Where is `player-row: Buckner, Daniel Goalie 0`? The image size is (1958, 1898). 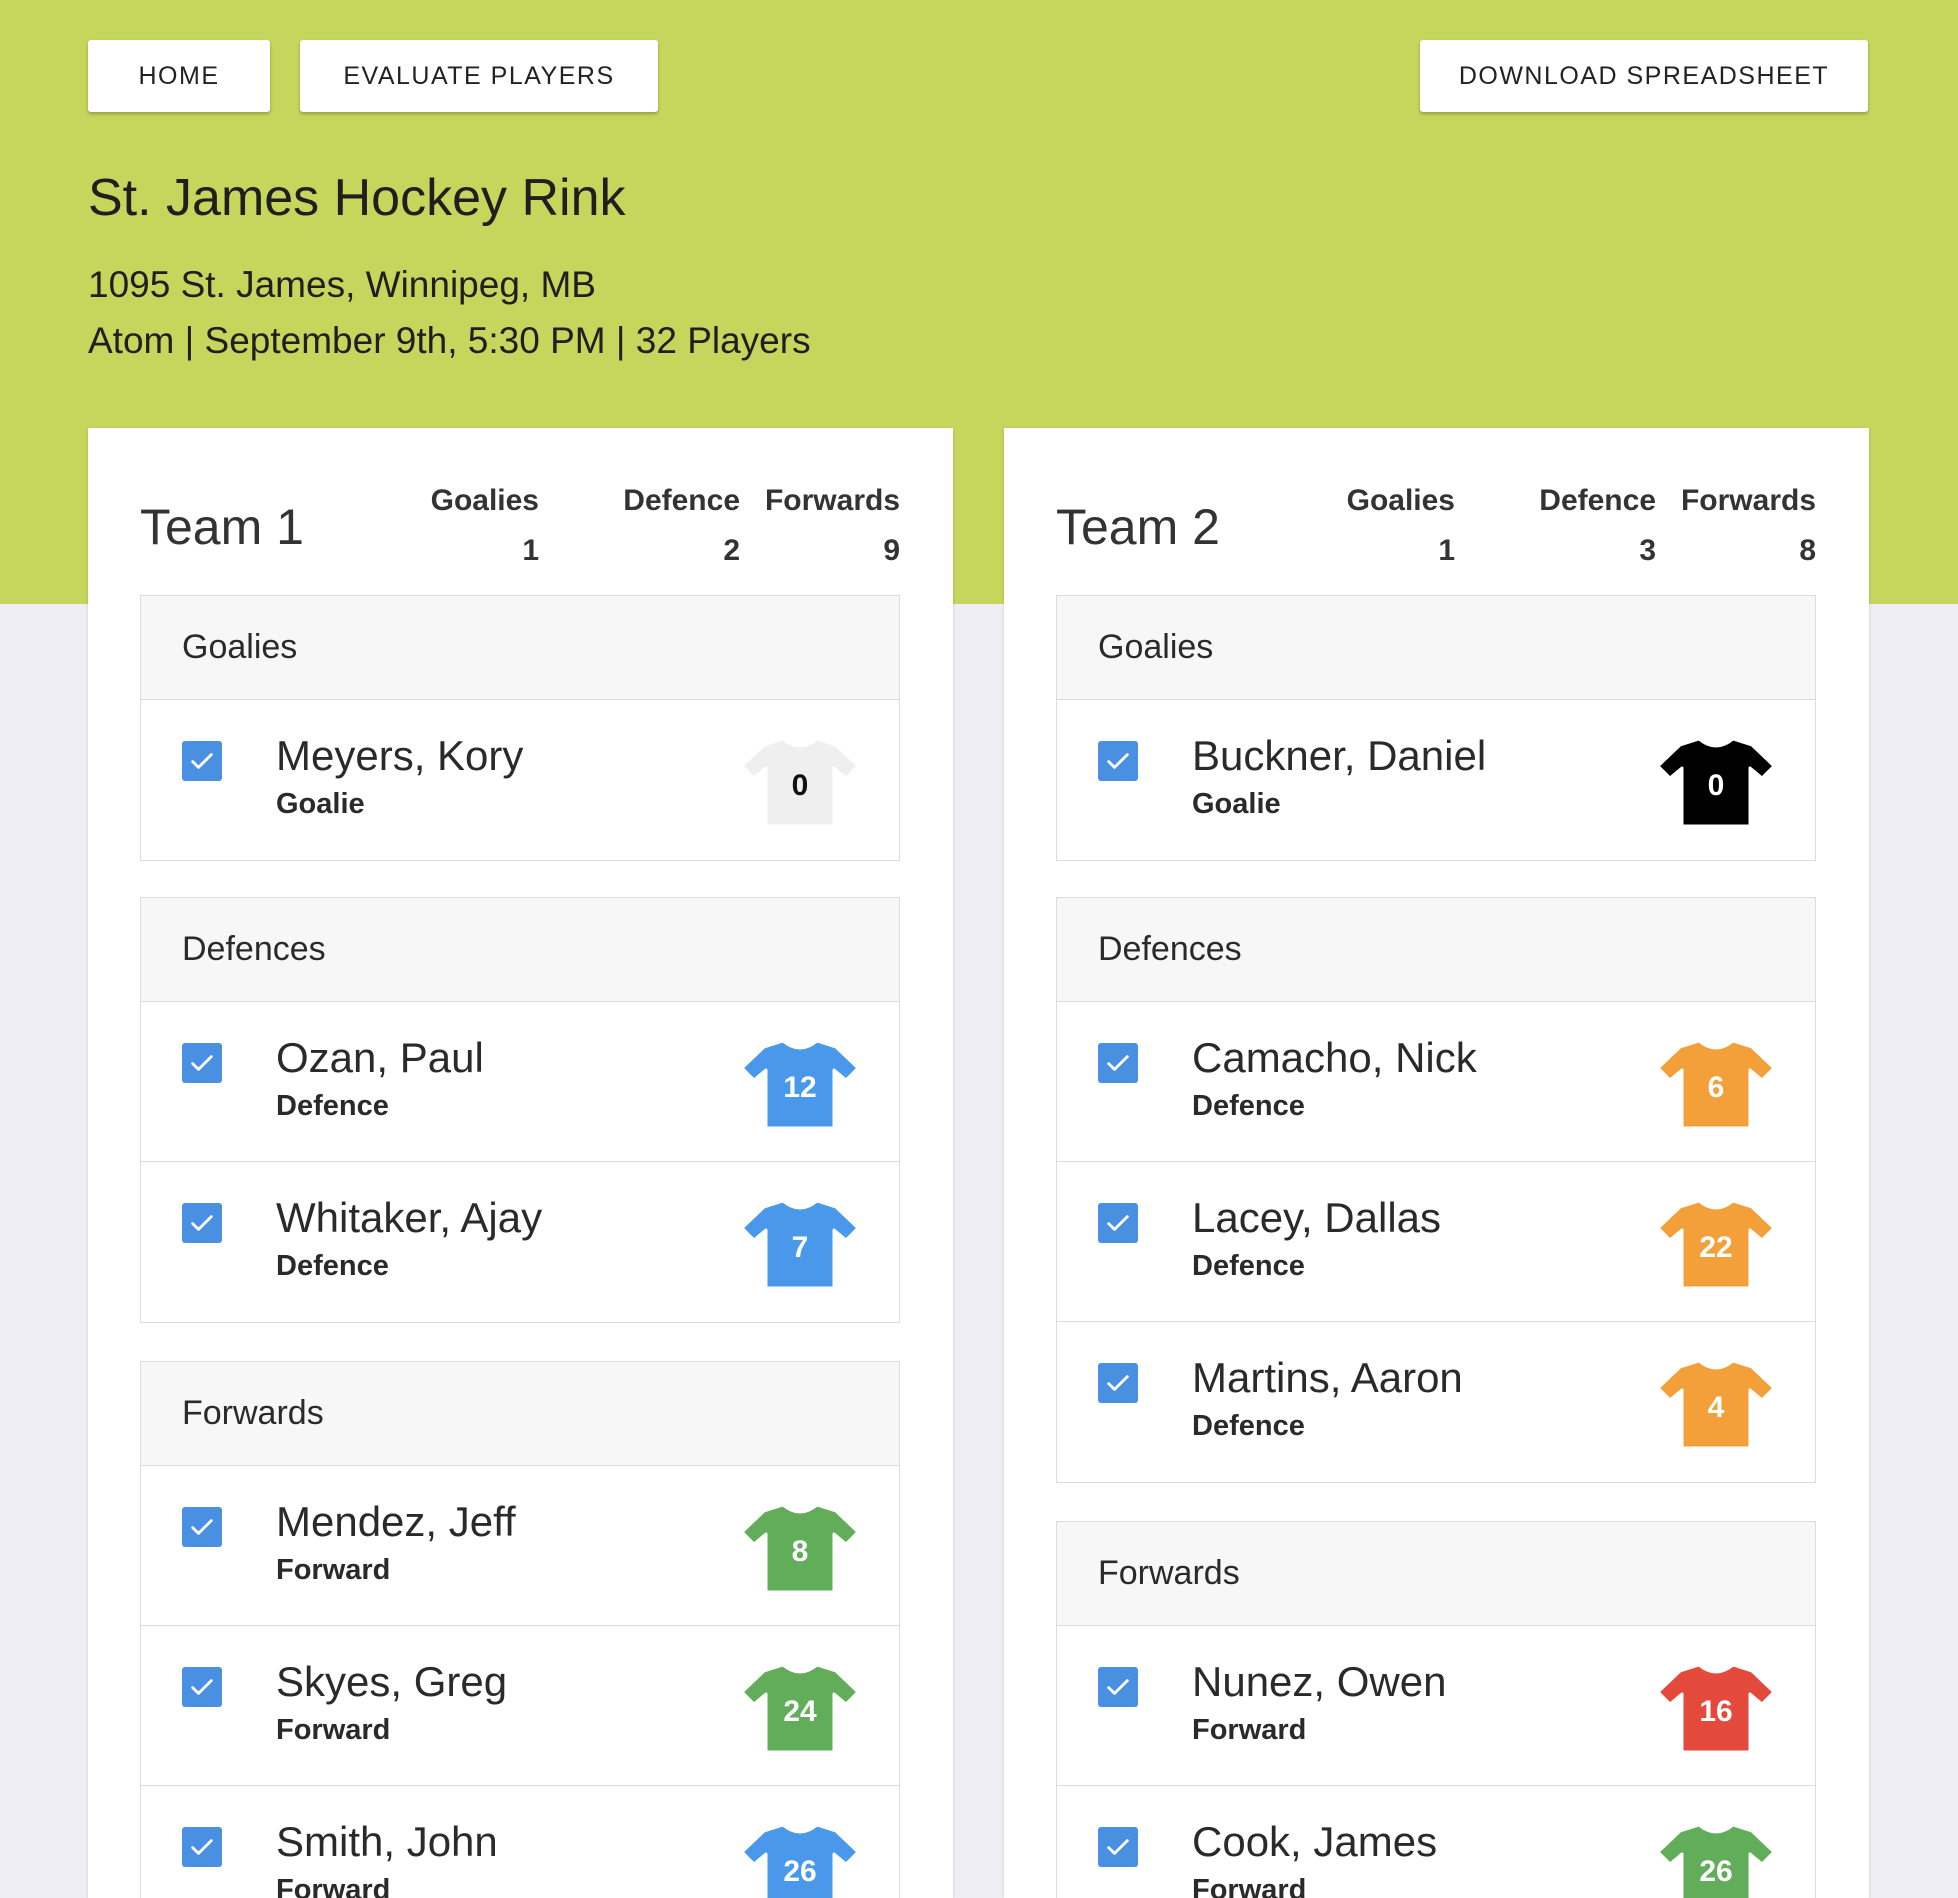
player-row: Buckner, Daniel Goalie 0 is located at coordinates (1436, 780).